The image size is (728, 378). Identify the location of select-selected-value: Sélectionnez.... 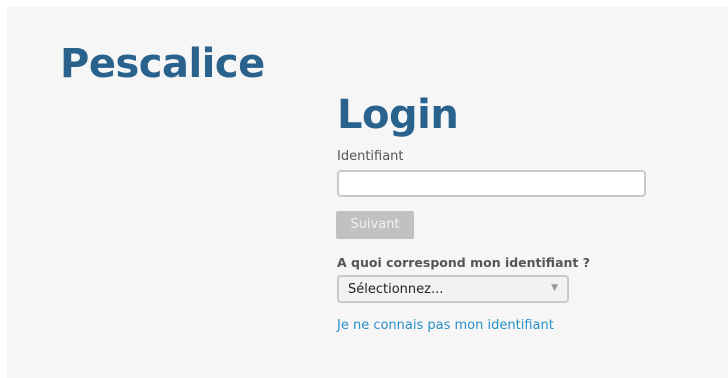
(396, 289).